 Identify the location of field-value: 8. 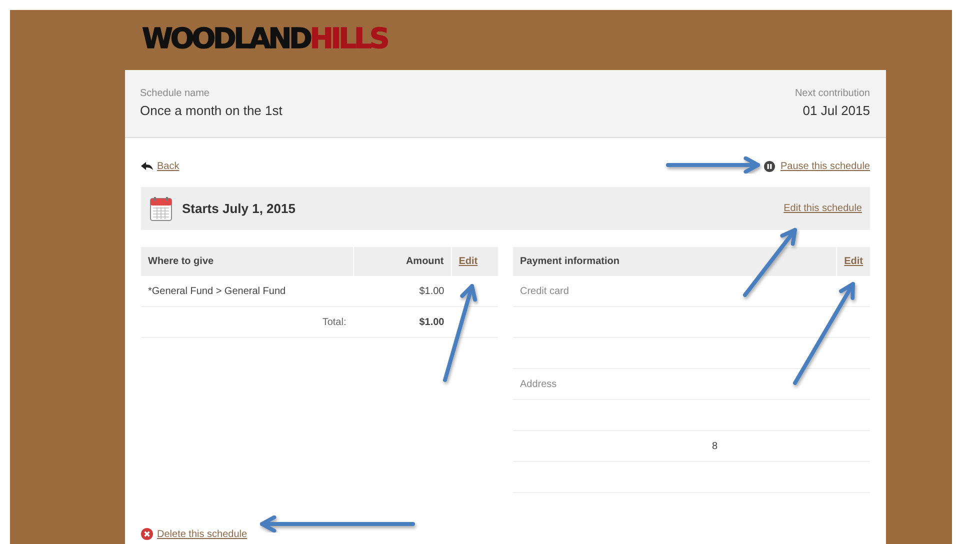
(715, 446).